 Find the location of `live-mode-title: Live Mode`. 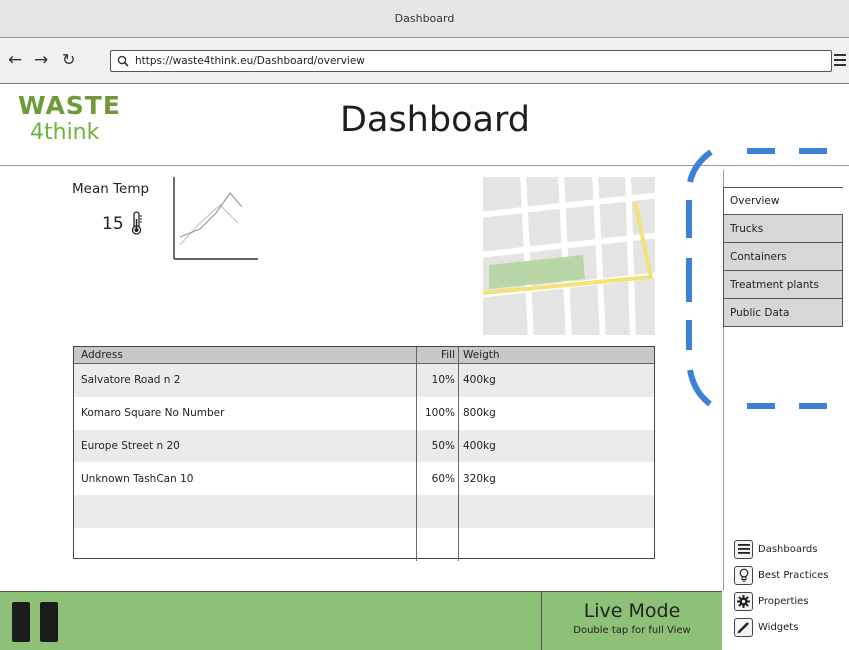

live-mode-title: Live Mode is located at coordinates (632, 611).